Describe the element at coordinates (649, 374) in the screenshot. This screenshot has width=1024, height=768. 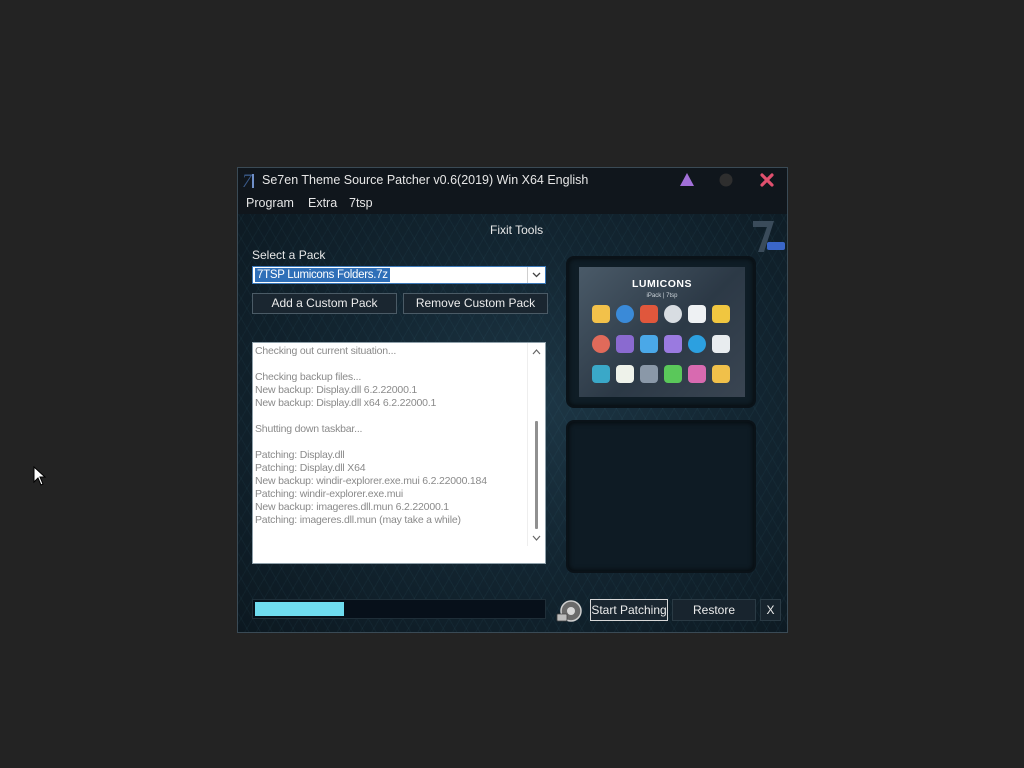
I see `keyboard-icon` at that location.